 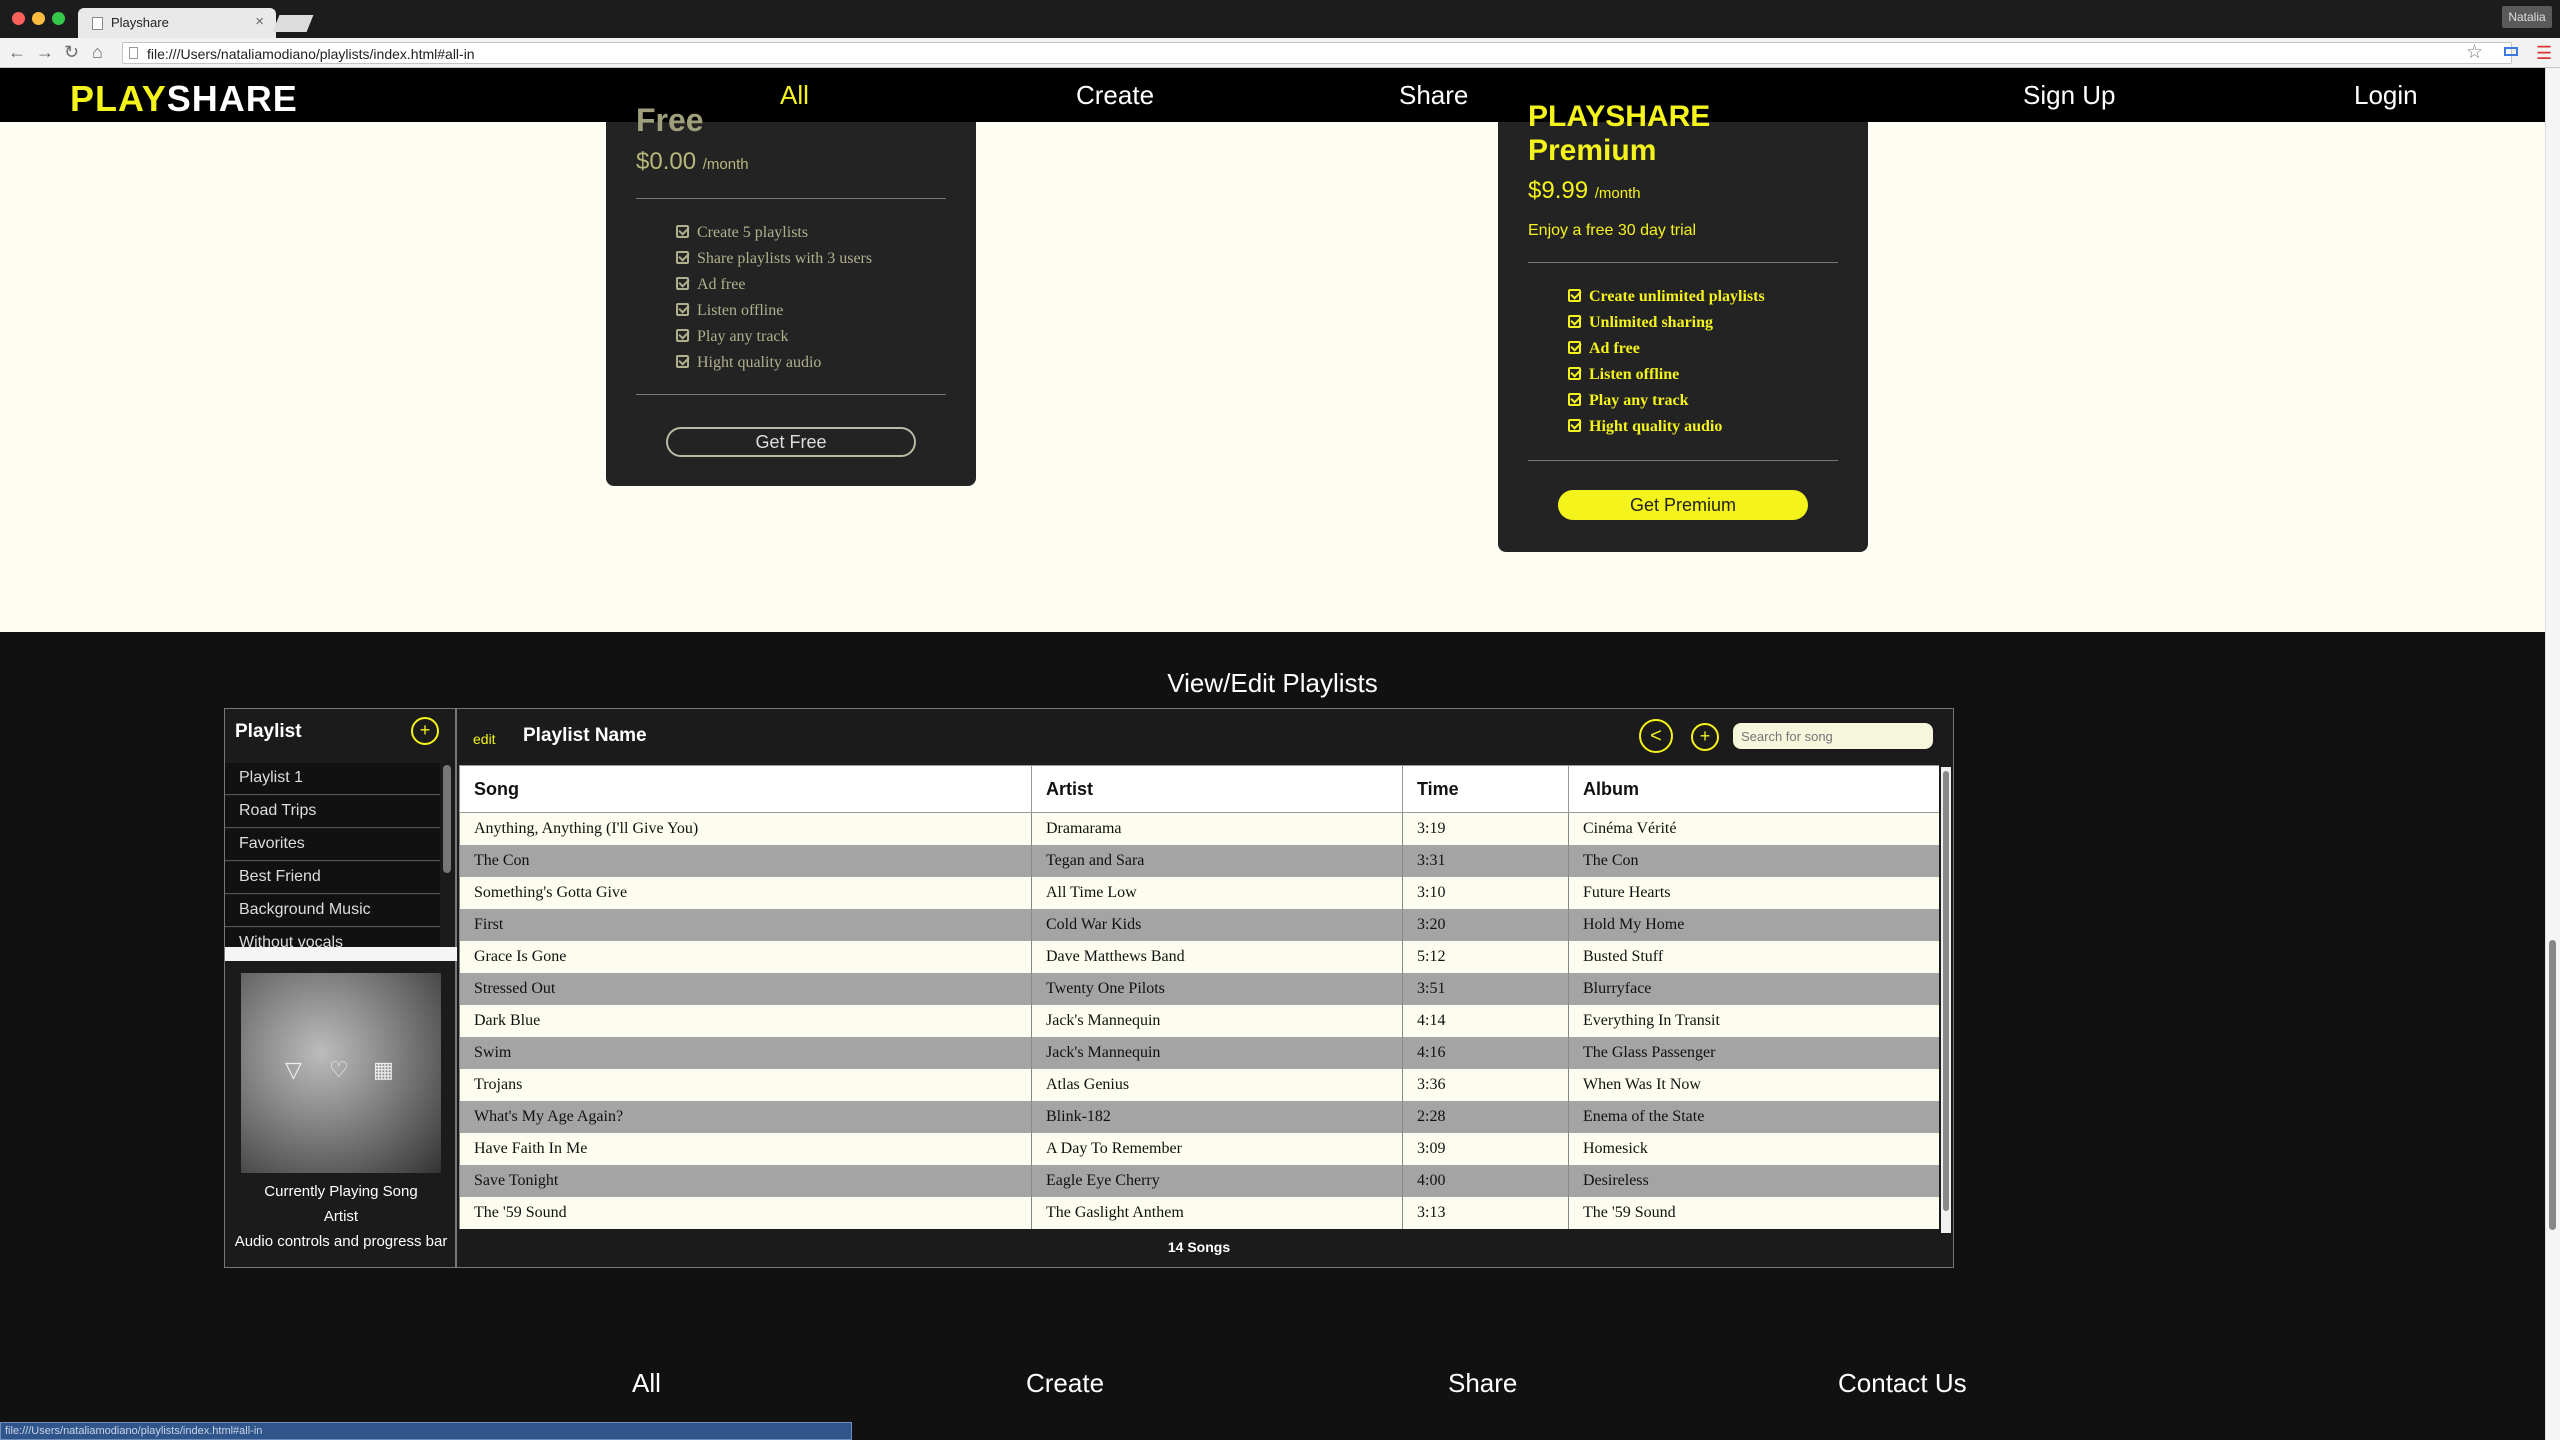 What do you see at coordinates (1705, 737) in the screenshot?
I see `add-song-icon: +` at bounding box center [1705, 737].